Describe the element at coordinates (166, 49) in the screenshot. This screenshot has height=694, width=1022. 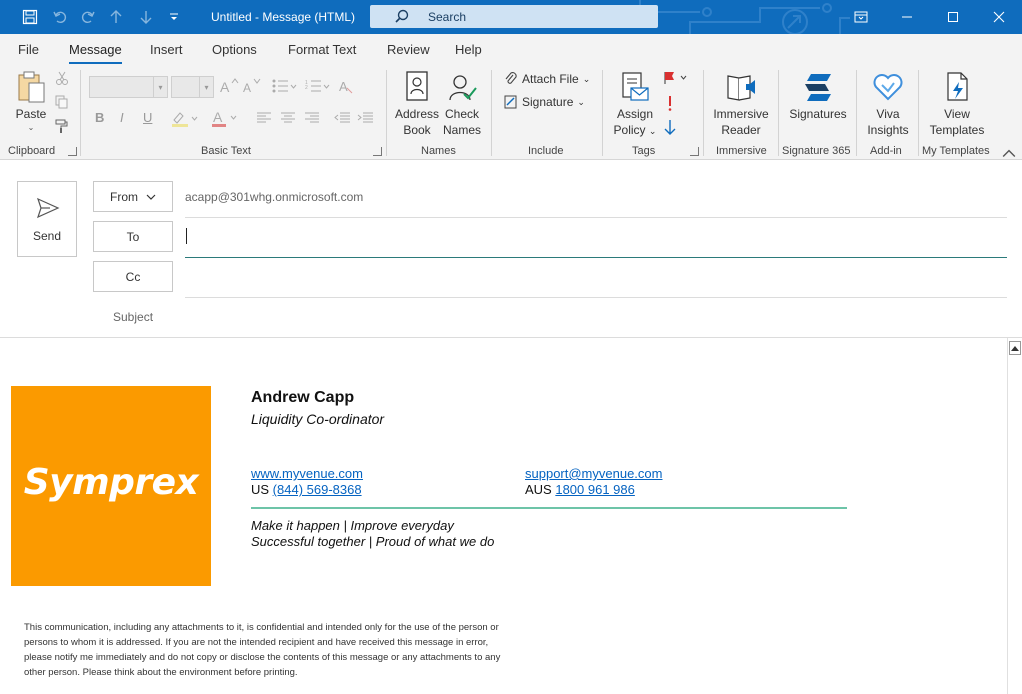
I see `tab-insert: Insert` at that location.